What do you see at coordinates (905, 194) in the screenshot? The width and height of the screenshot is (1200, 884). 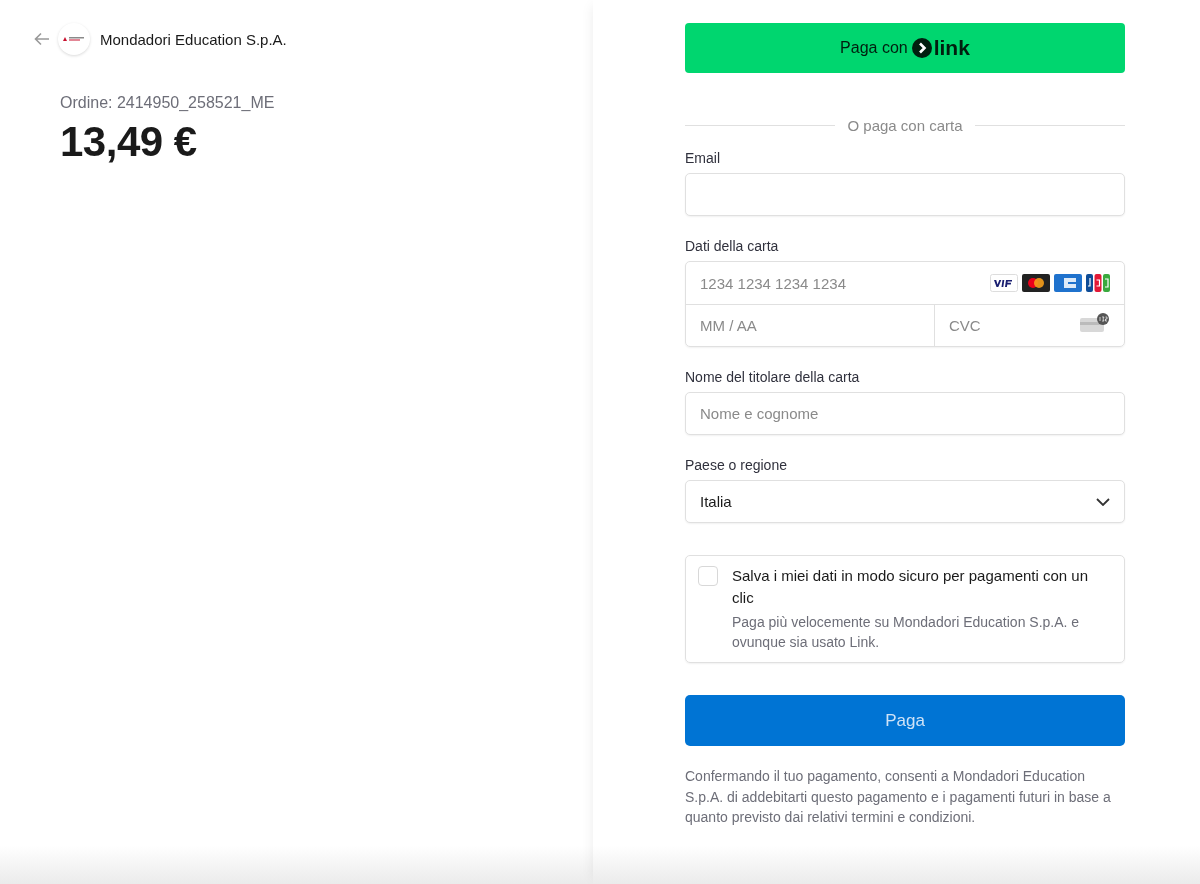 I see `input-field` at bounding box center [905, 194].